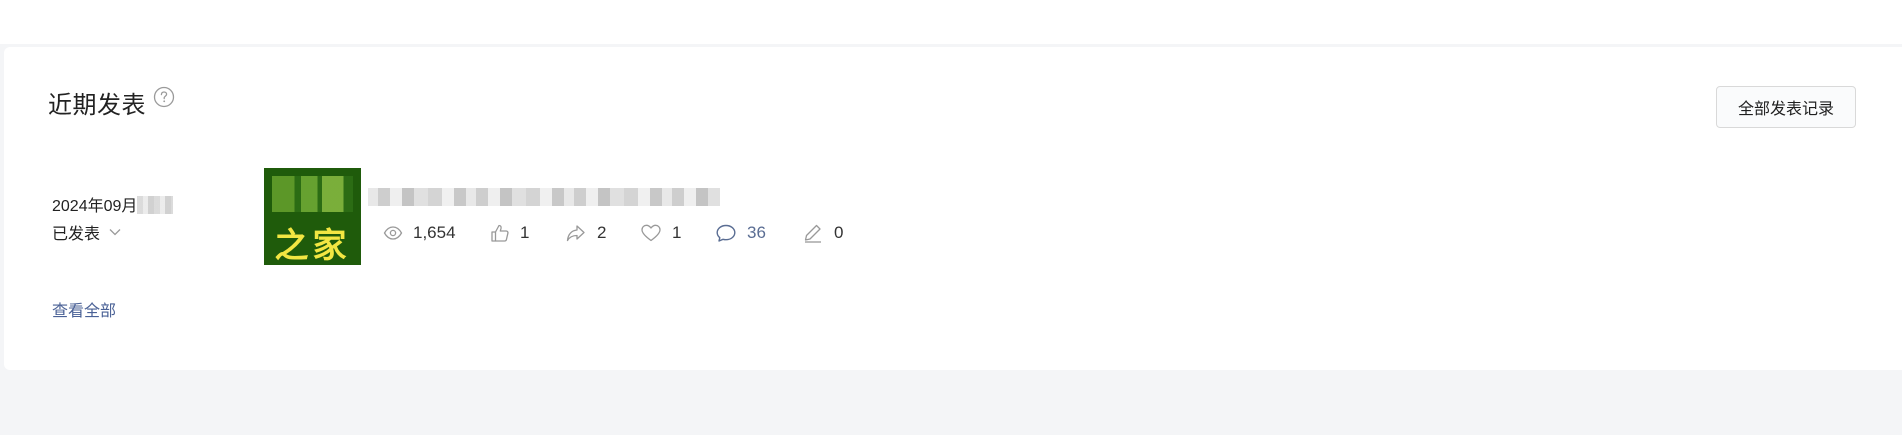 This screenshot has width=1902, height=435. What do you see at coordinates (651, 233) in the screenshot?
I see `heart-icon` at bounding box center [651, 233].